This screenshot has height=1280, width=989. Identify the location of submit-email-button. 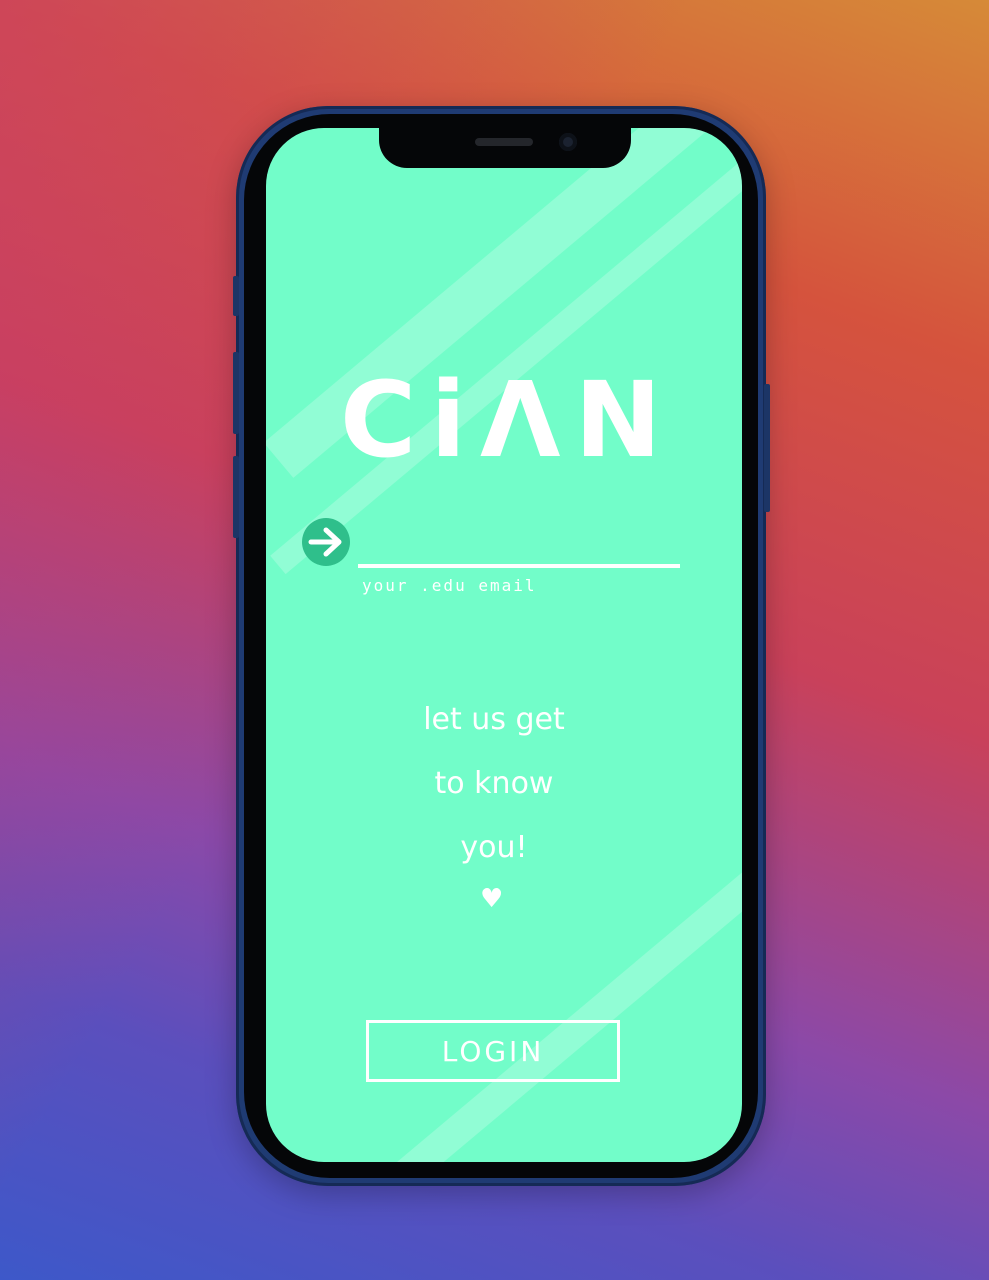
(326, 542).